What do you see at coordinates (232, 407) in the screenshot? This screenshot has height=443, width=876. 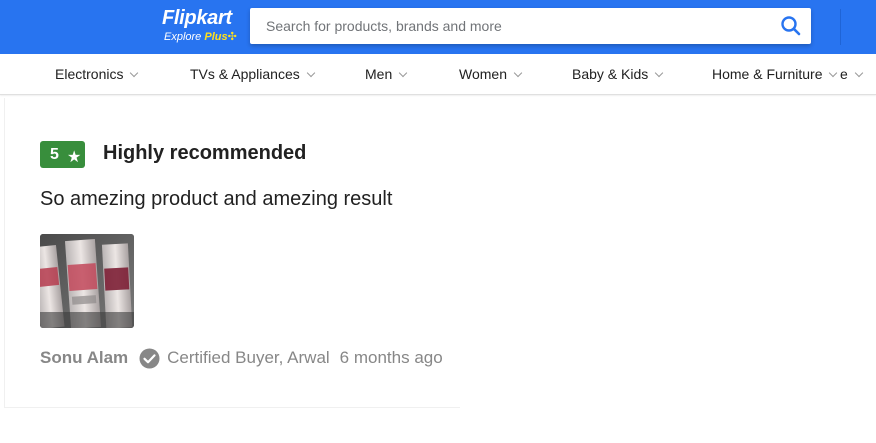 I see `review-divider` at bounding box center [232, 407].